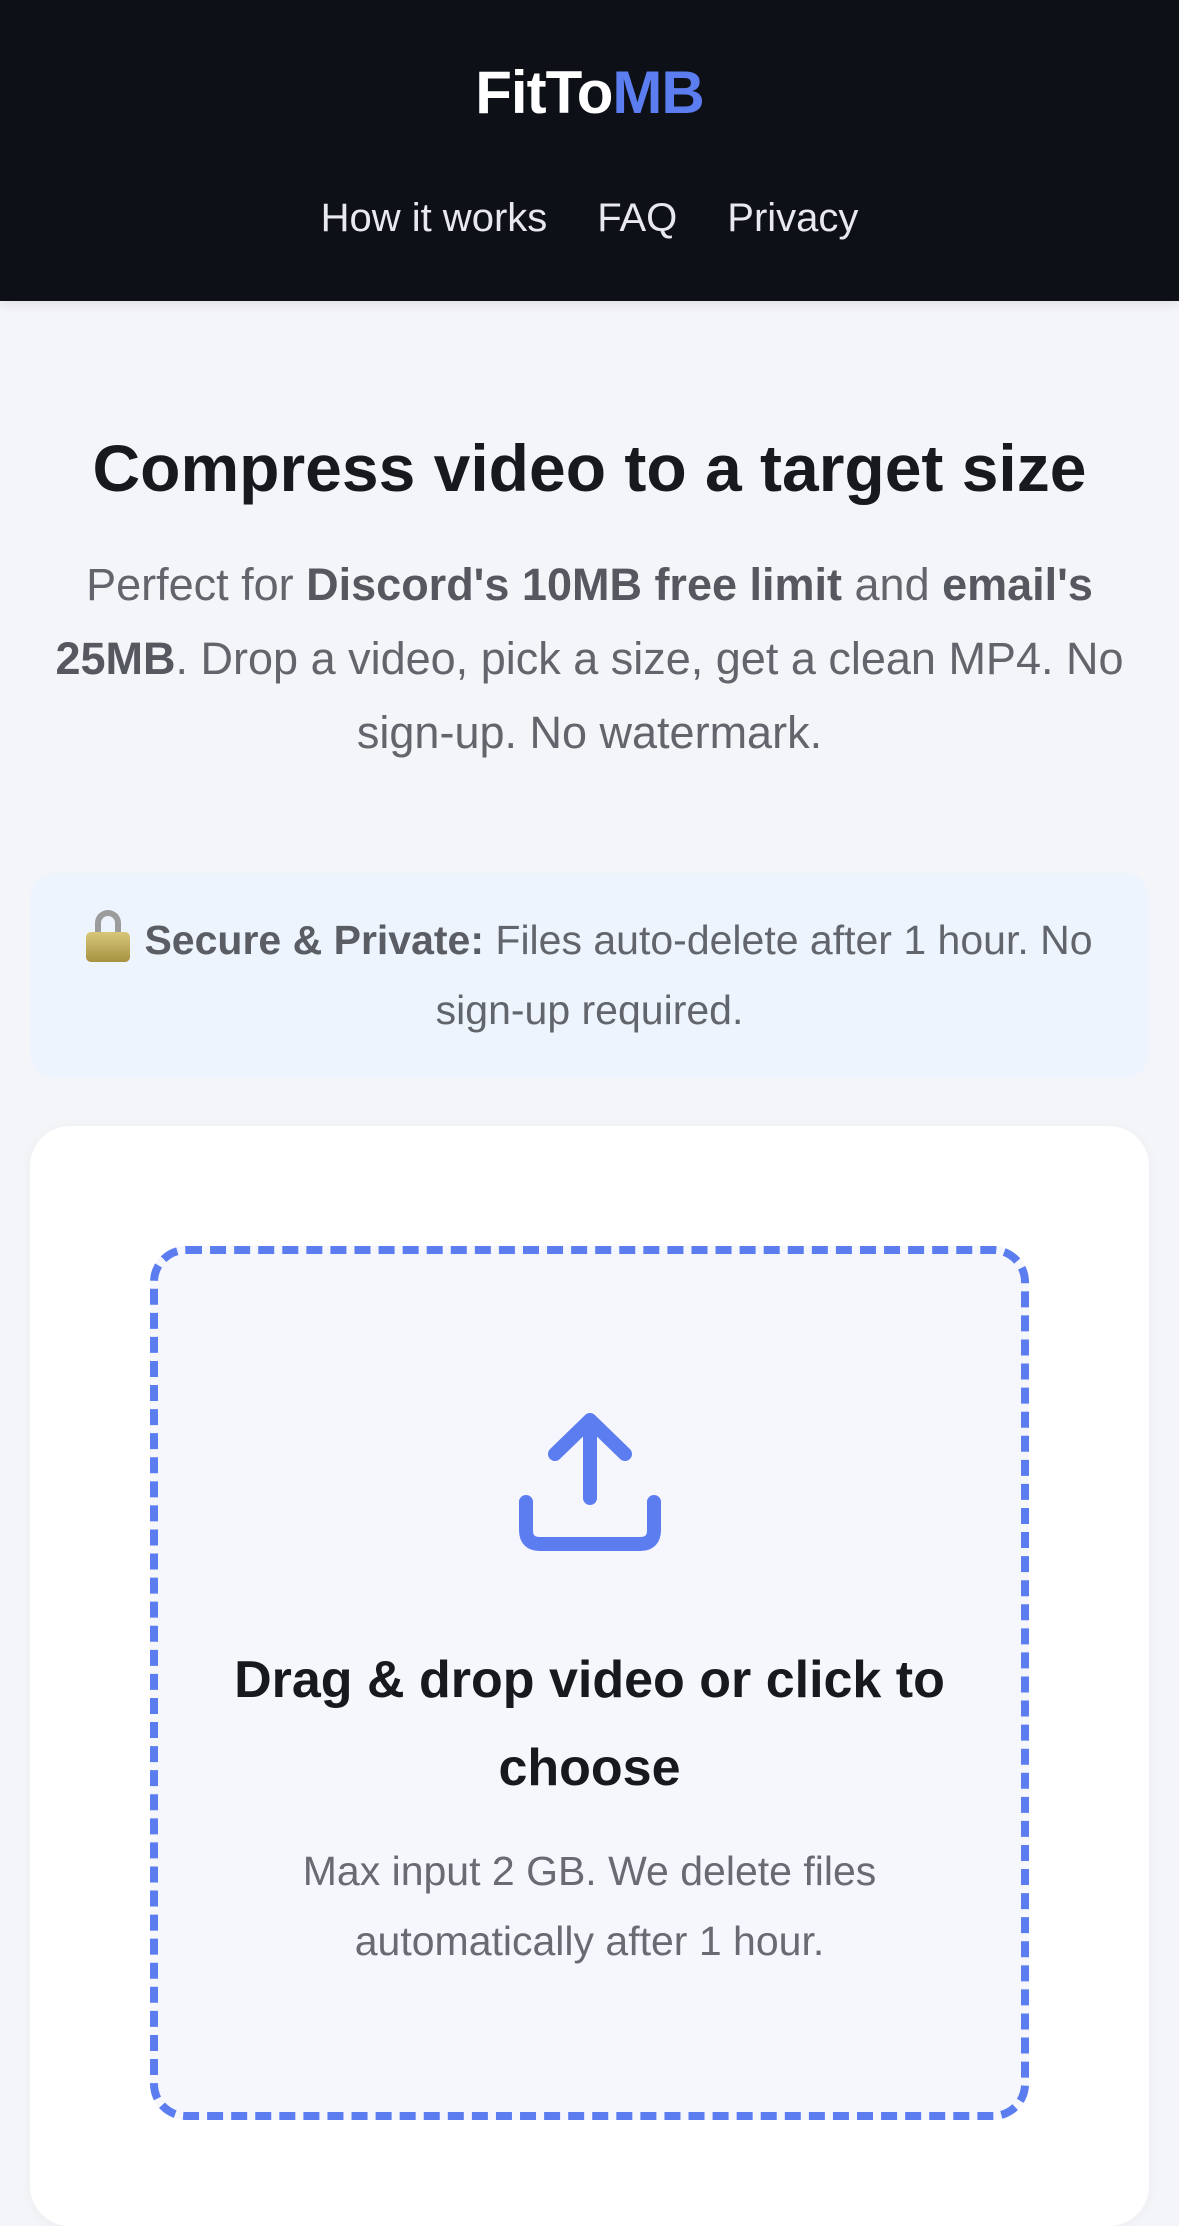 This screenshot has height=2226, width=1179. I want to click on hero-subtitle-bold-discord: Discord's 10MB free limit, so click(574, 584).